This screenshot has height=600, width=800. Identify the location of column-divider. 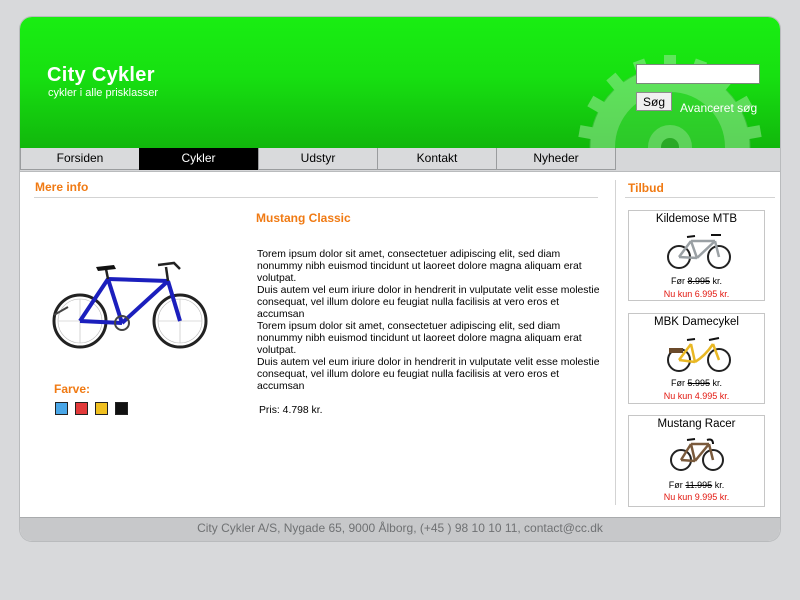
(615, 342).